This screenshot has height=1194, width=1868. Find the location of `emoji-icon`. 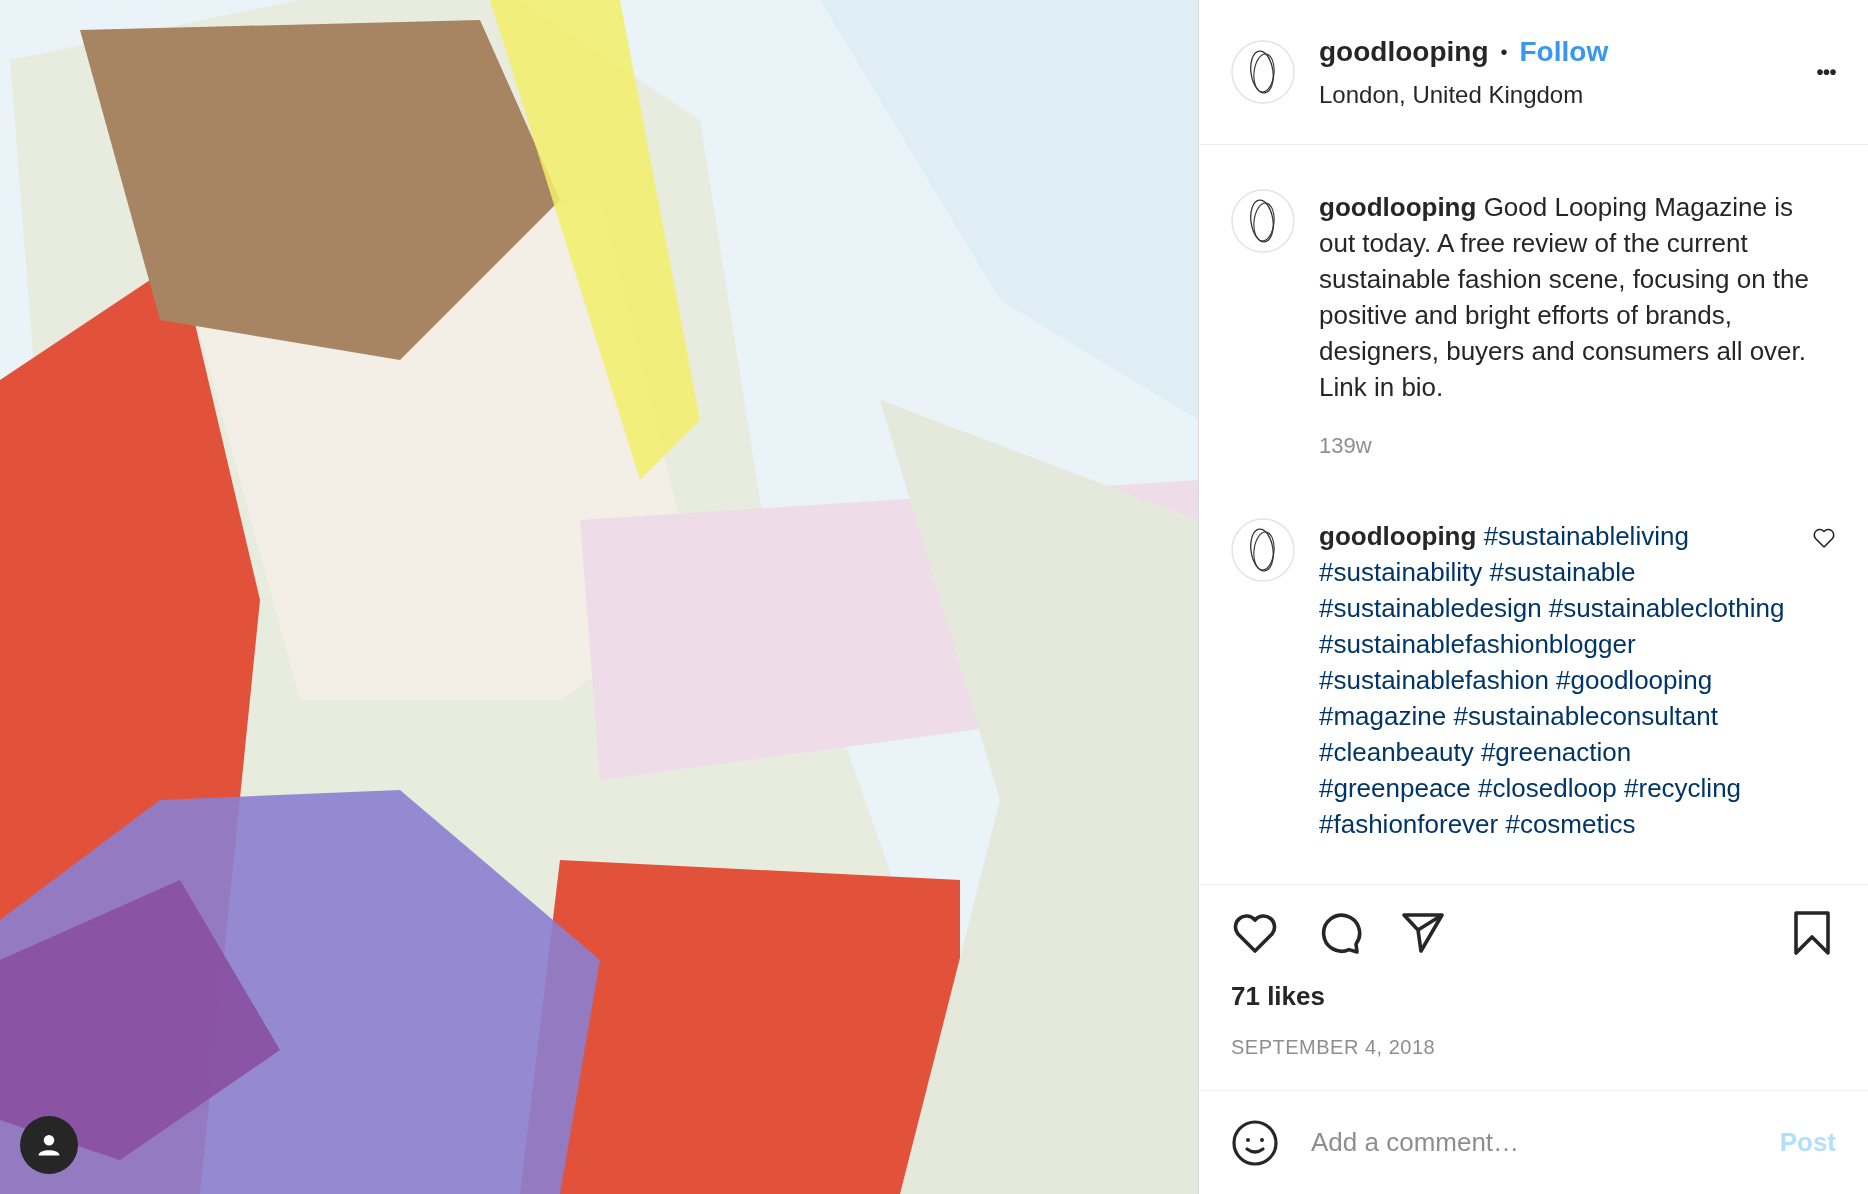

emoji-icon is located at coordinates (1255, 1142).